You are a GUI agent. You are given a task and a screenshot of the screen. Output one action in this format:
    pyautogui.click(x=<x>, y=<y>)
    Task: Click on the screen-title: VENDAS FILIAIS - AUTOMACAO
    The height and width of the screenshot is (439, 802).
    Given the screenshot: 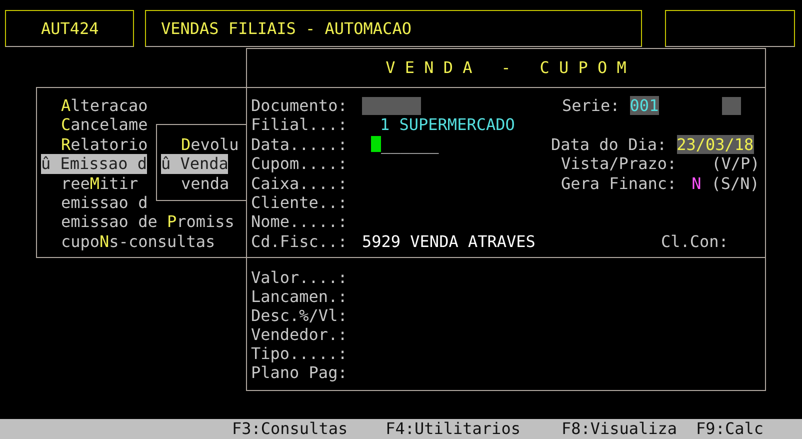 What is the action you would take?
    pyautogui.click(x=286, y=29)
    